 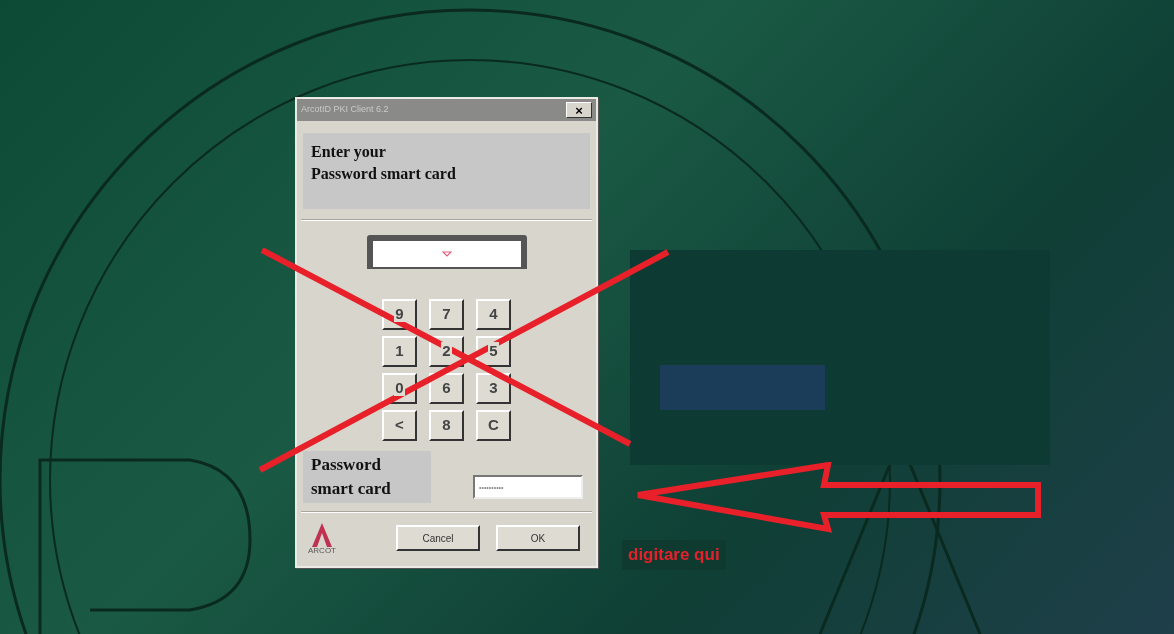 What do you see at coordinates (446, 425) in the screenshot?
I see `keypad-key: 8` at bounding box center [446, 425].